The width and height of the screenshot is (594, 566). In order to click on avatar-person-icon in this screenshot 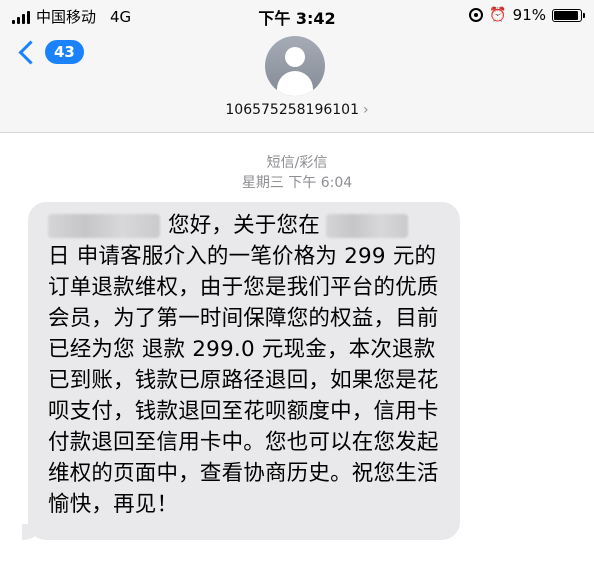, I will do `click(295, 57)`.